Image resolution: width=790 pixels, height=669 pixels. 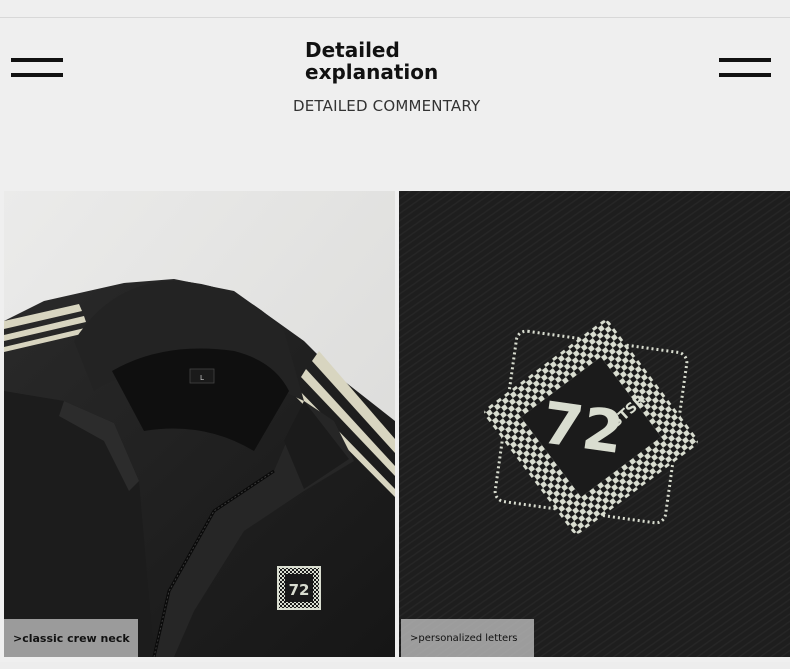 I want to click on page-title: Detailed explanation, so click(x=372, y=61).